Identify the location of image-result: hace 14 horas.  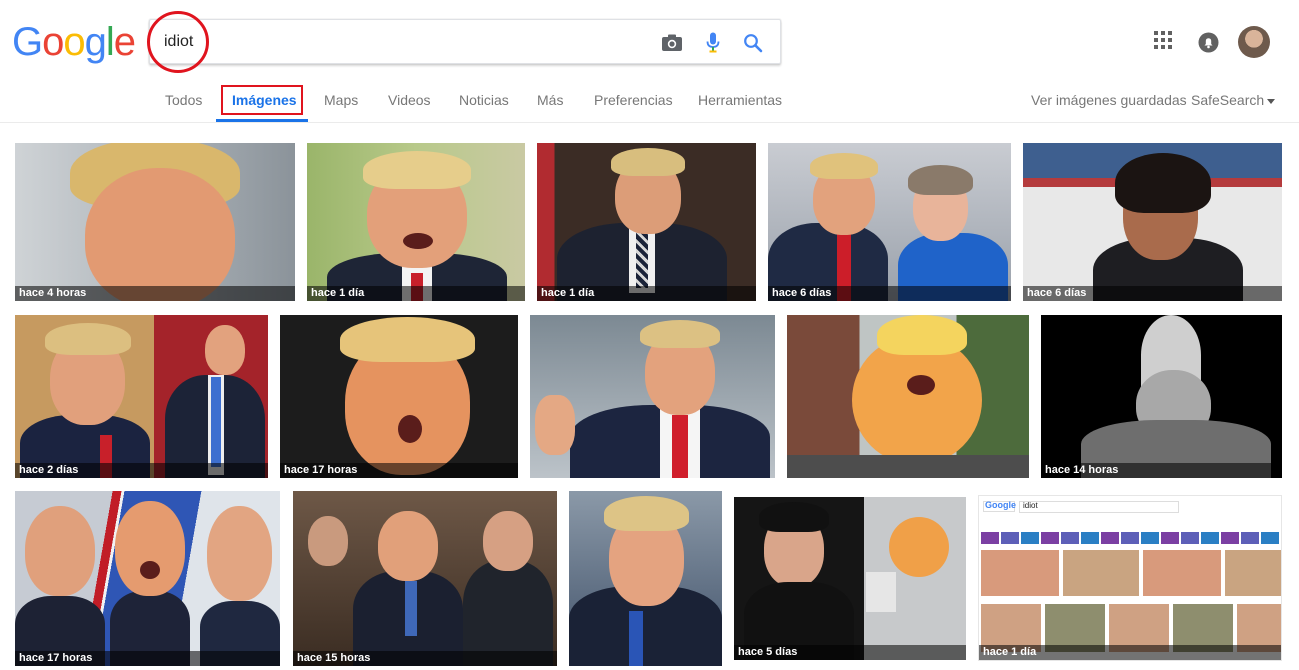
(1161, 396).